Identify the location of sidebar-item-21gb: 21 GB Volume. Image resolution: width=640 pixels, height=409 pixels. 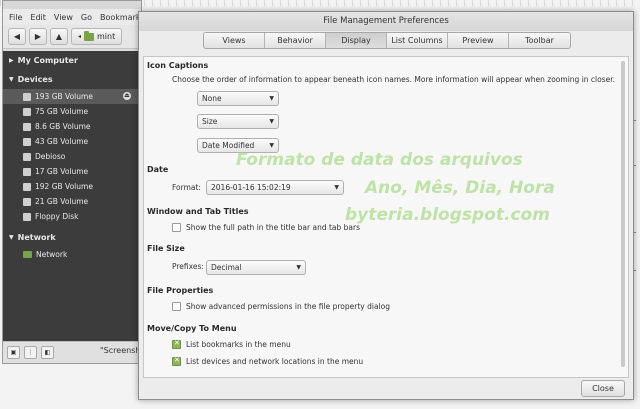
(72, 201).